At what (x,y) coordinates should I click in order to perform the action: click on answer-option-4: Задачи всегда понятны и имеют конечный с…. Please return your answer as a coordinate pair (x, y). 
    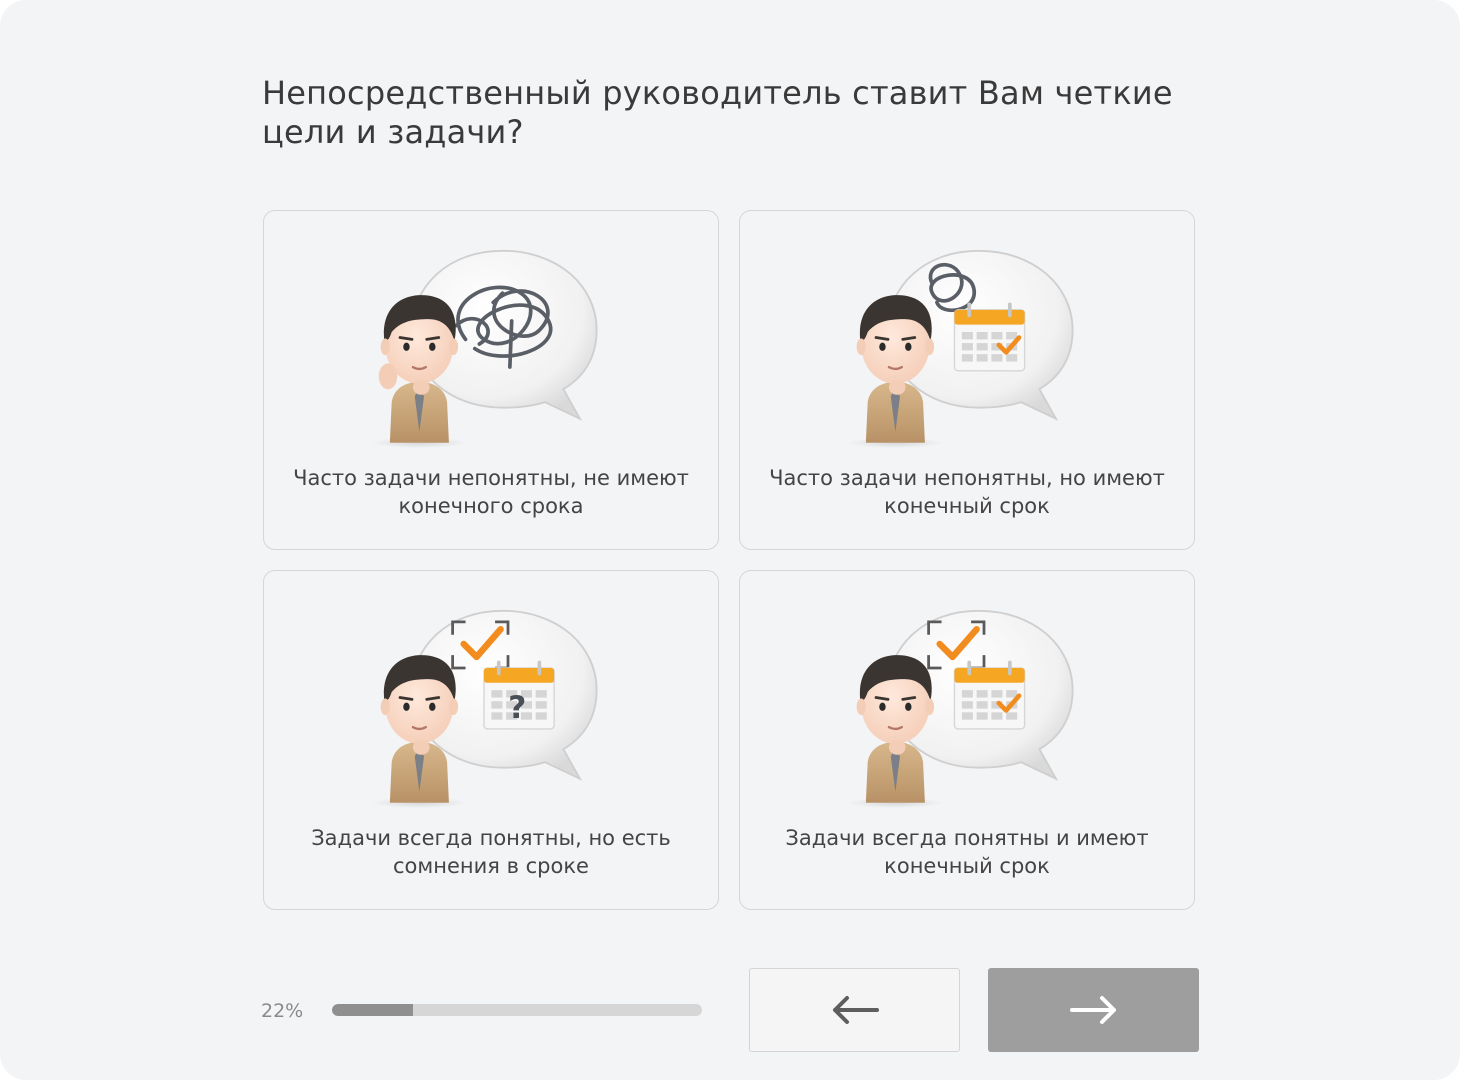
    Looking at the image, I should click on (967, 740).